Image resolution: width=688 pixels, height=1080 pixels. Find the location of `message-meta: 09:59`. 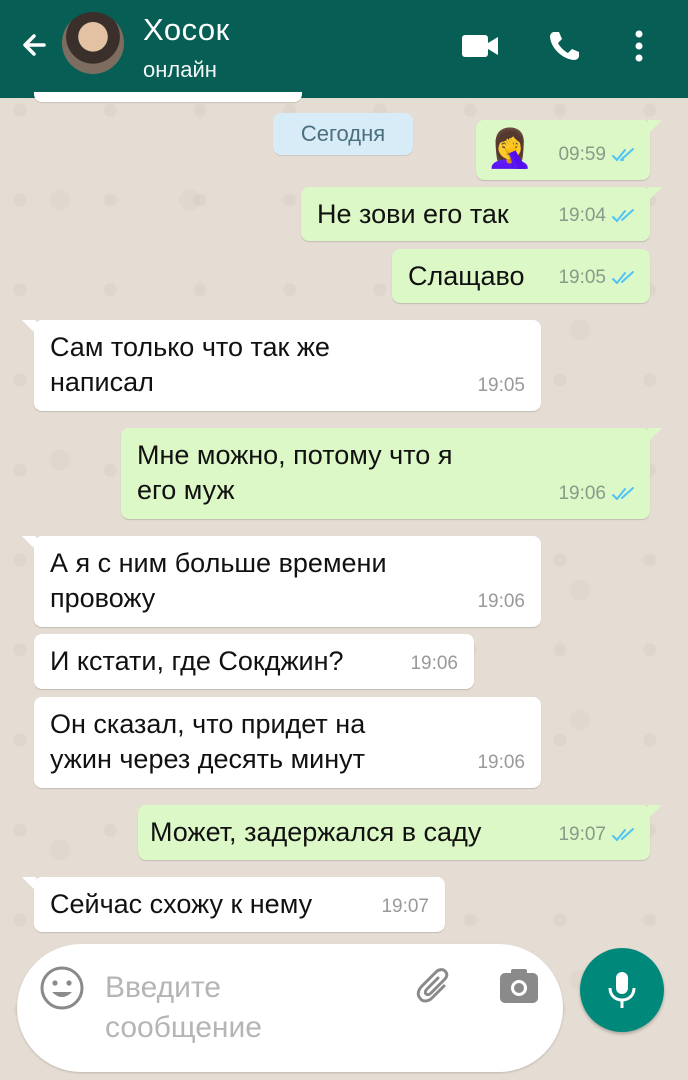

message-meta: 09:59 is located at coordinates (598, 154).